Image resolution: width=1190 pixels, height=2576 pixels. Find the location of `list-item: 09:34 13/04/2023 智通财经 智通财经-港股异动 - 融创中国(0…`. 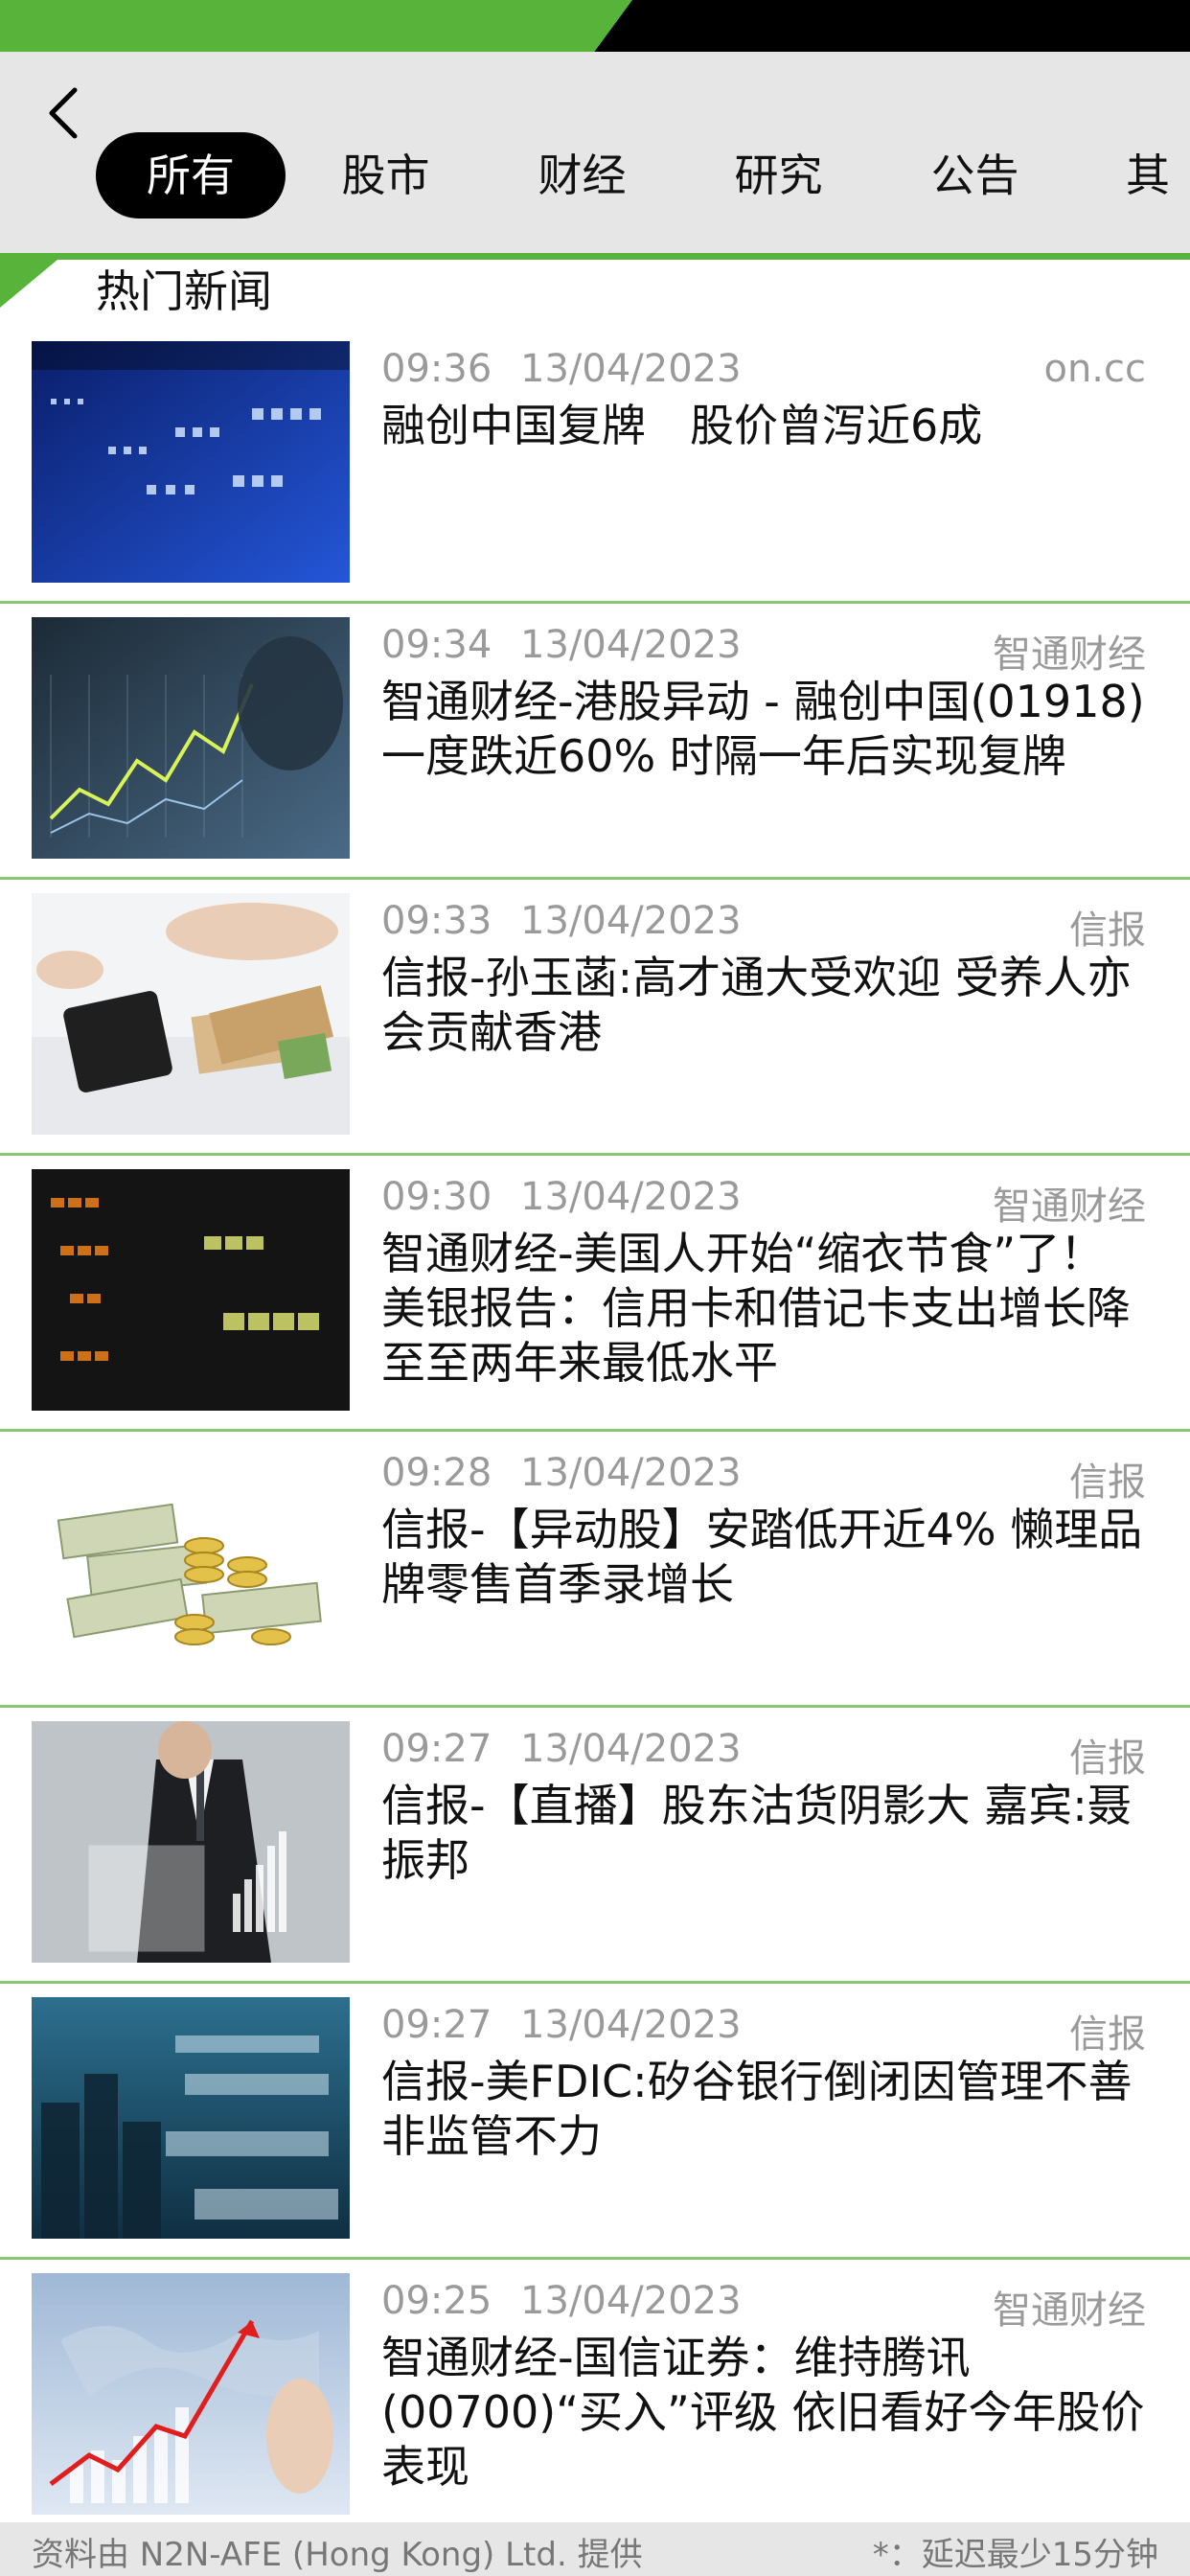

list-item: 09:34 13/04/2023 智通财经 智通财经-港股异动 - 融创中国(0… is located at coordinates (595, 742).